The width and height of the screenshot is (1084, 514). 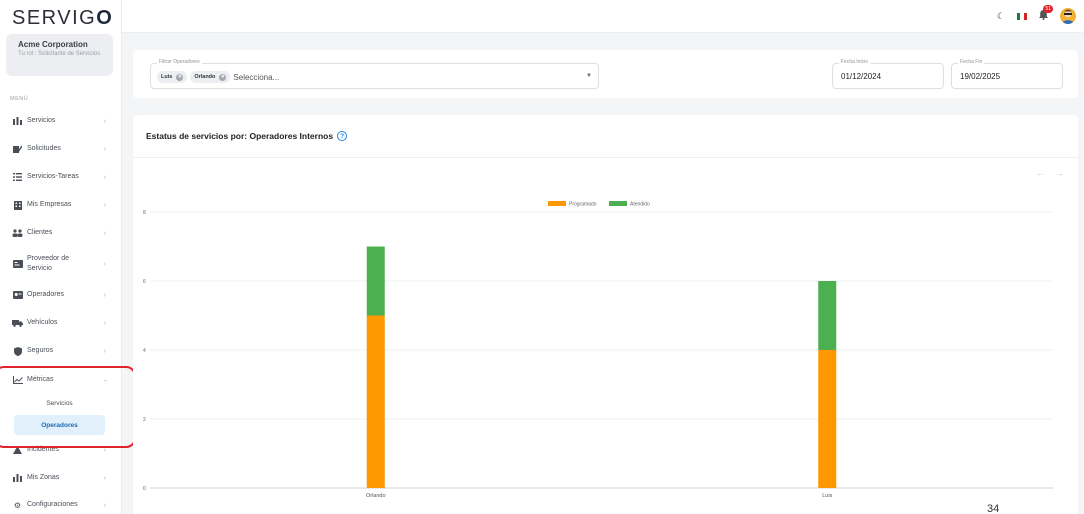 I want to click on sidebar-item-label: Clientes, so click(x=40, y=232).